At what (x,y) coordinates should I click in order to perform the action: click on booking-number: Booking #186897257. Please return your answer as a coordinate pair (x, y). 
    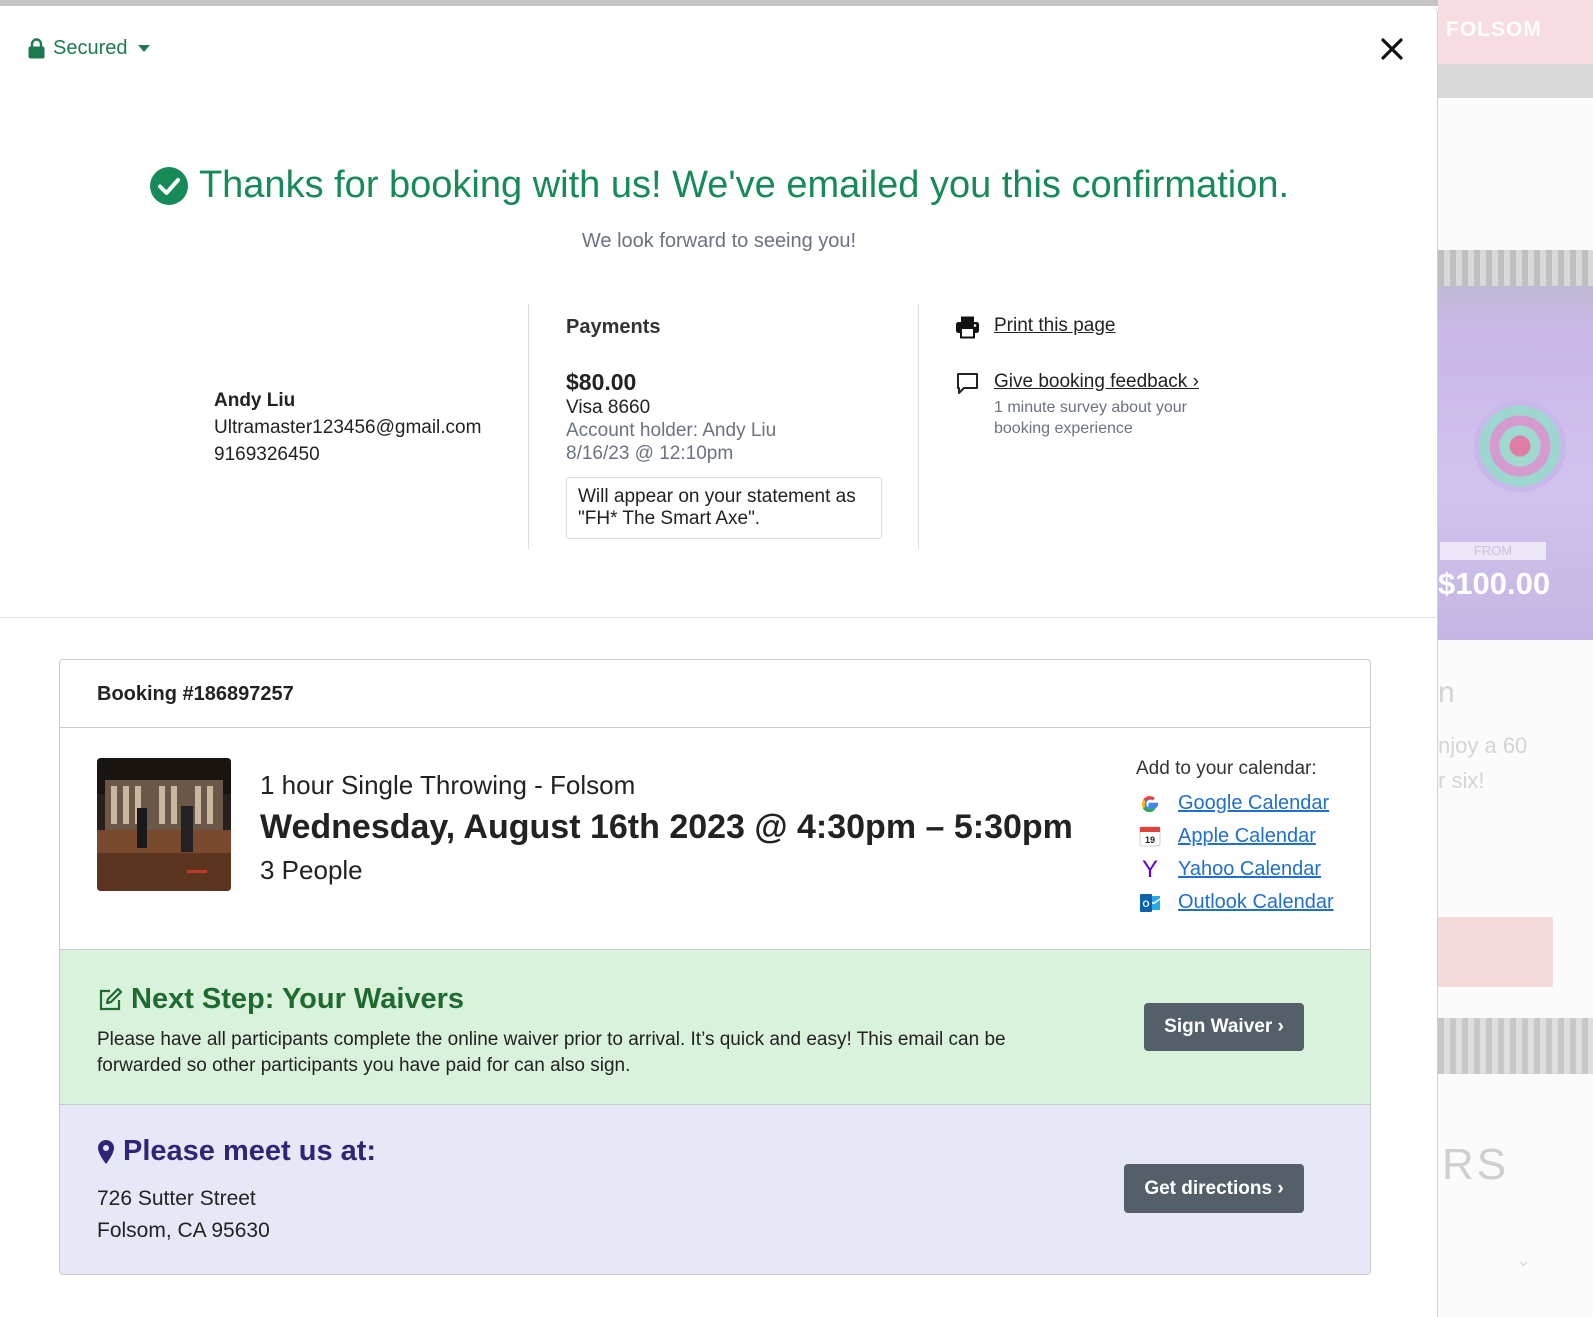
    Looking at the image, I should click on (715, 694).